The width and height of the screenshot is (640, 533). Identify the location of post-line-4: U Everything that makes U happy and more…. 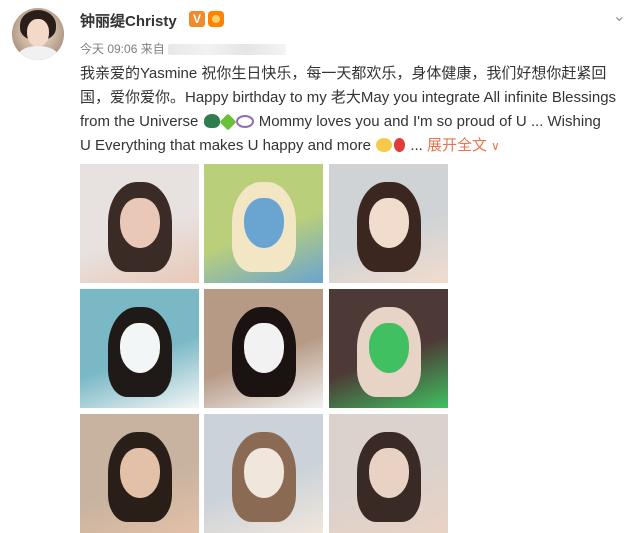
(356, 146).